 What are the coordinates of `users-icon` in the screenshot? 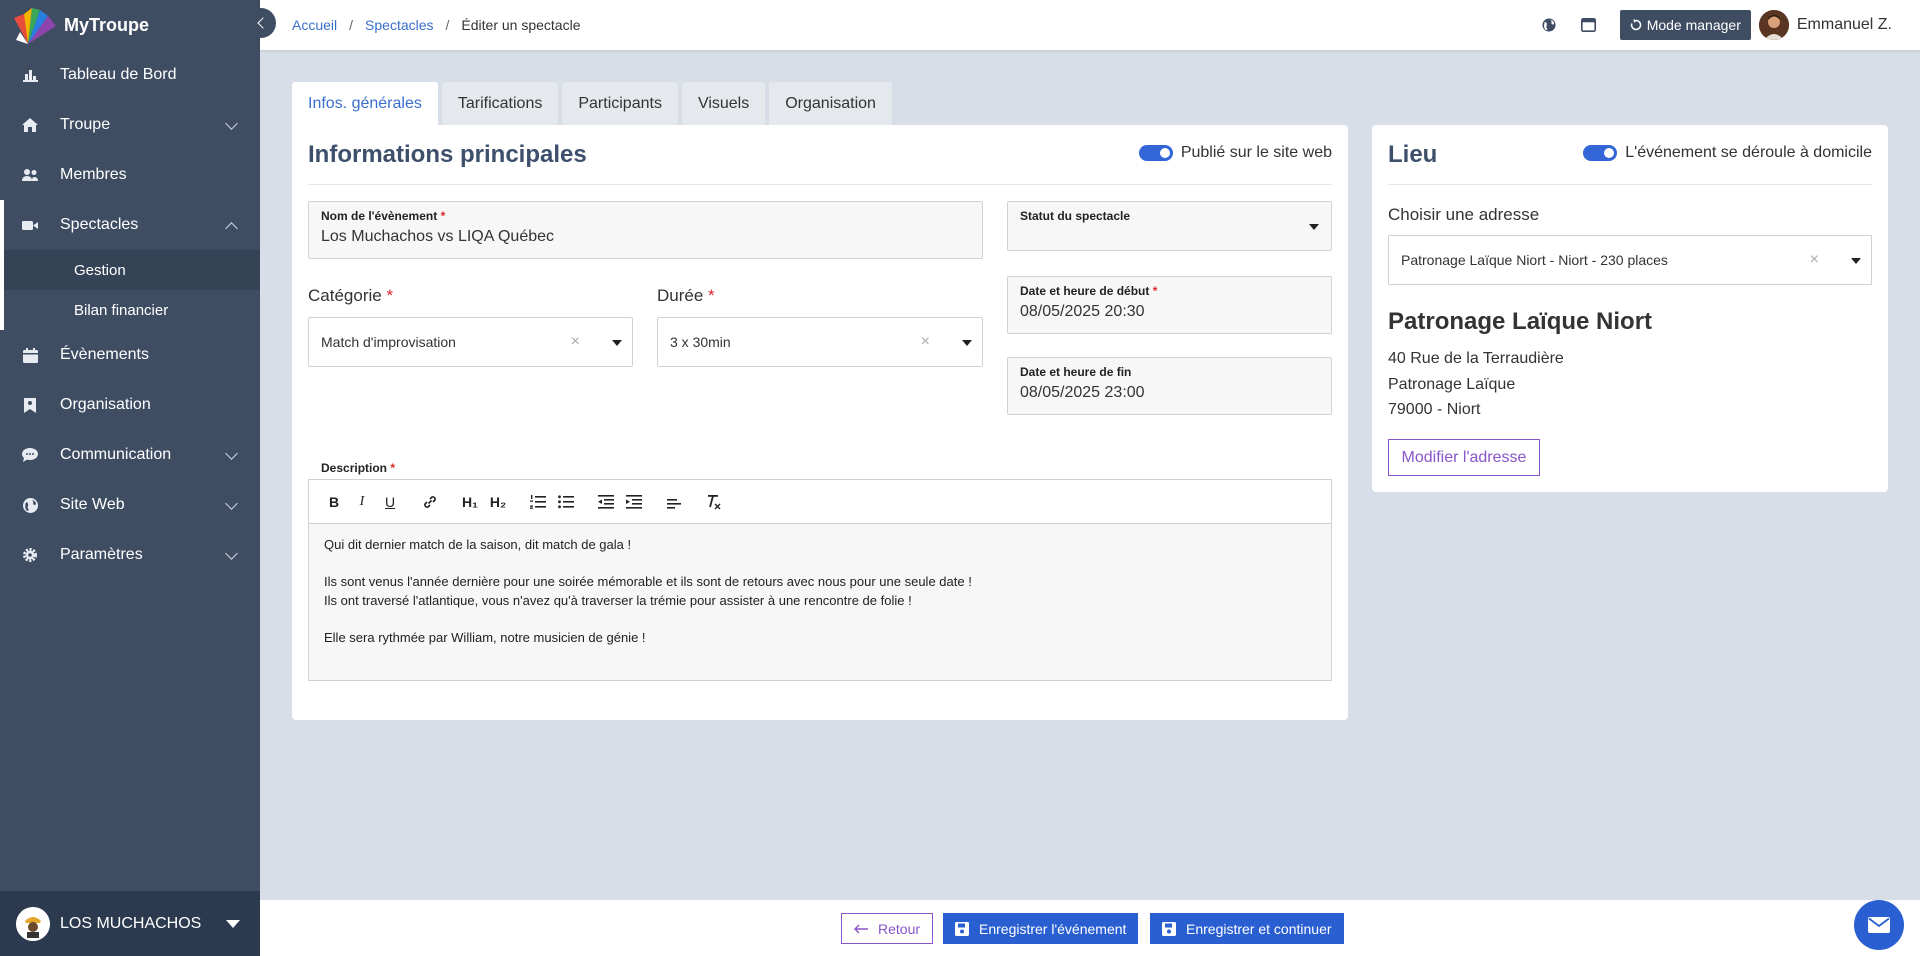 It's located at (30, 175).